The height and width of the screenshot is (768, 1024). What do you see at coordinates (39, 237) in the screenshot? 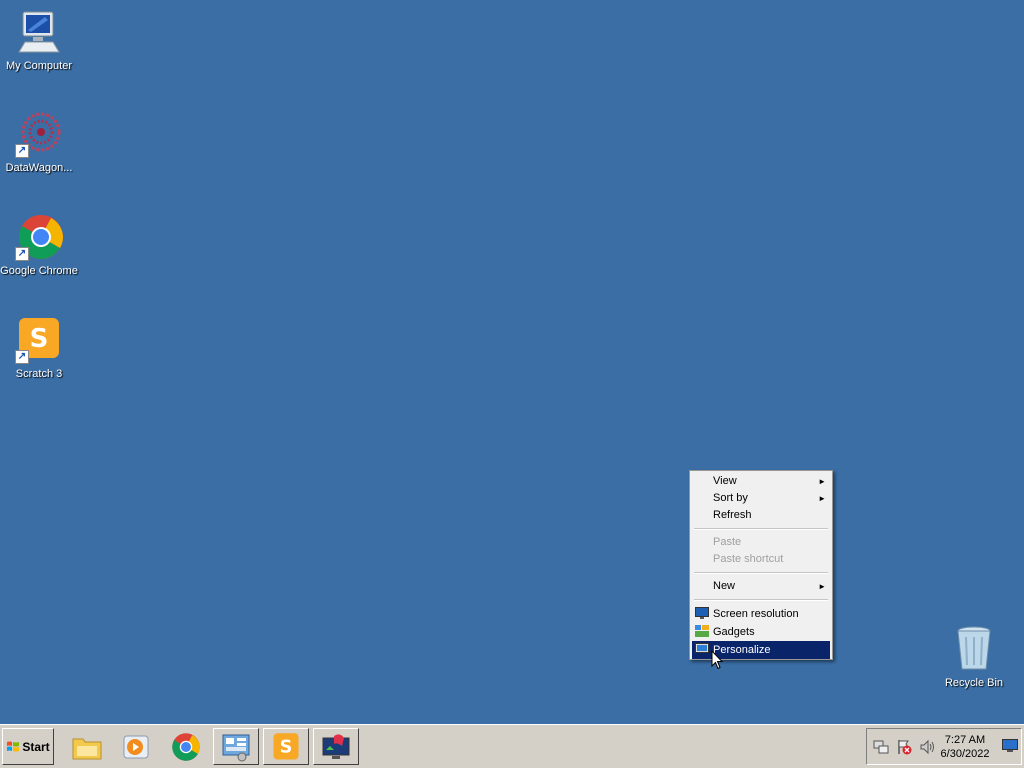
I see `chrome-icon: ↗` at bounding box center [39, 237].